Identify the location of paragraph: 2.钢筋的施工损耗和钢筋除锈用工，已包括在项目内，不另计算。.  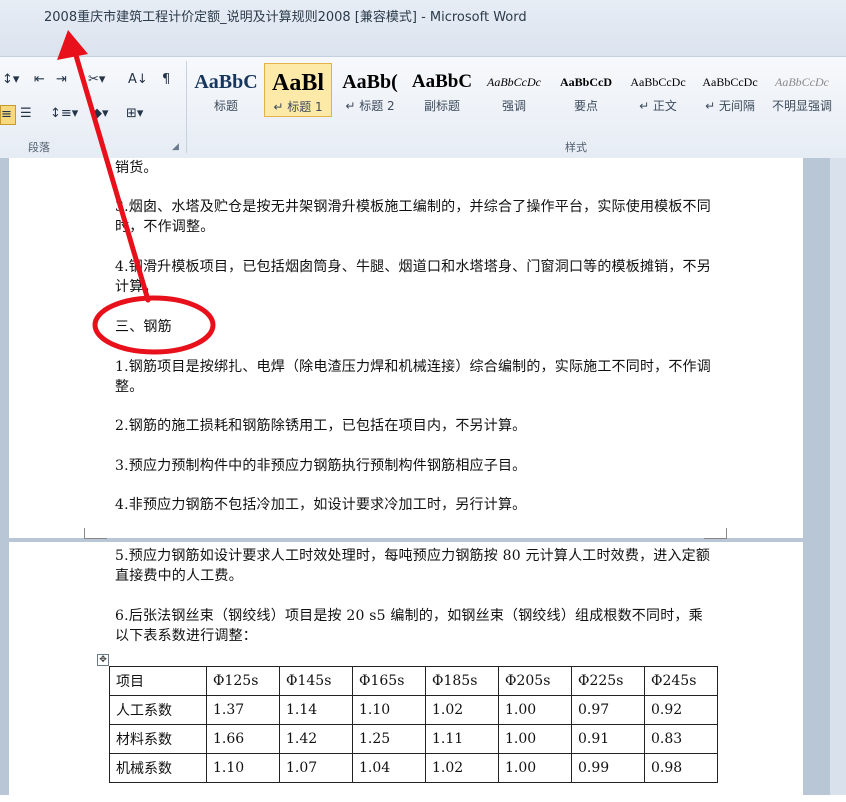
(321, 426).